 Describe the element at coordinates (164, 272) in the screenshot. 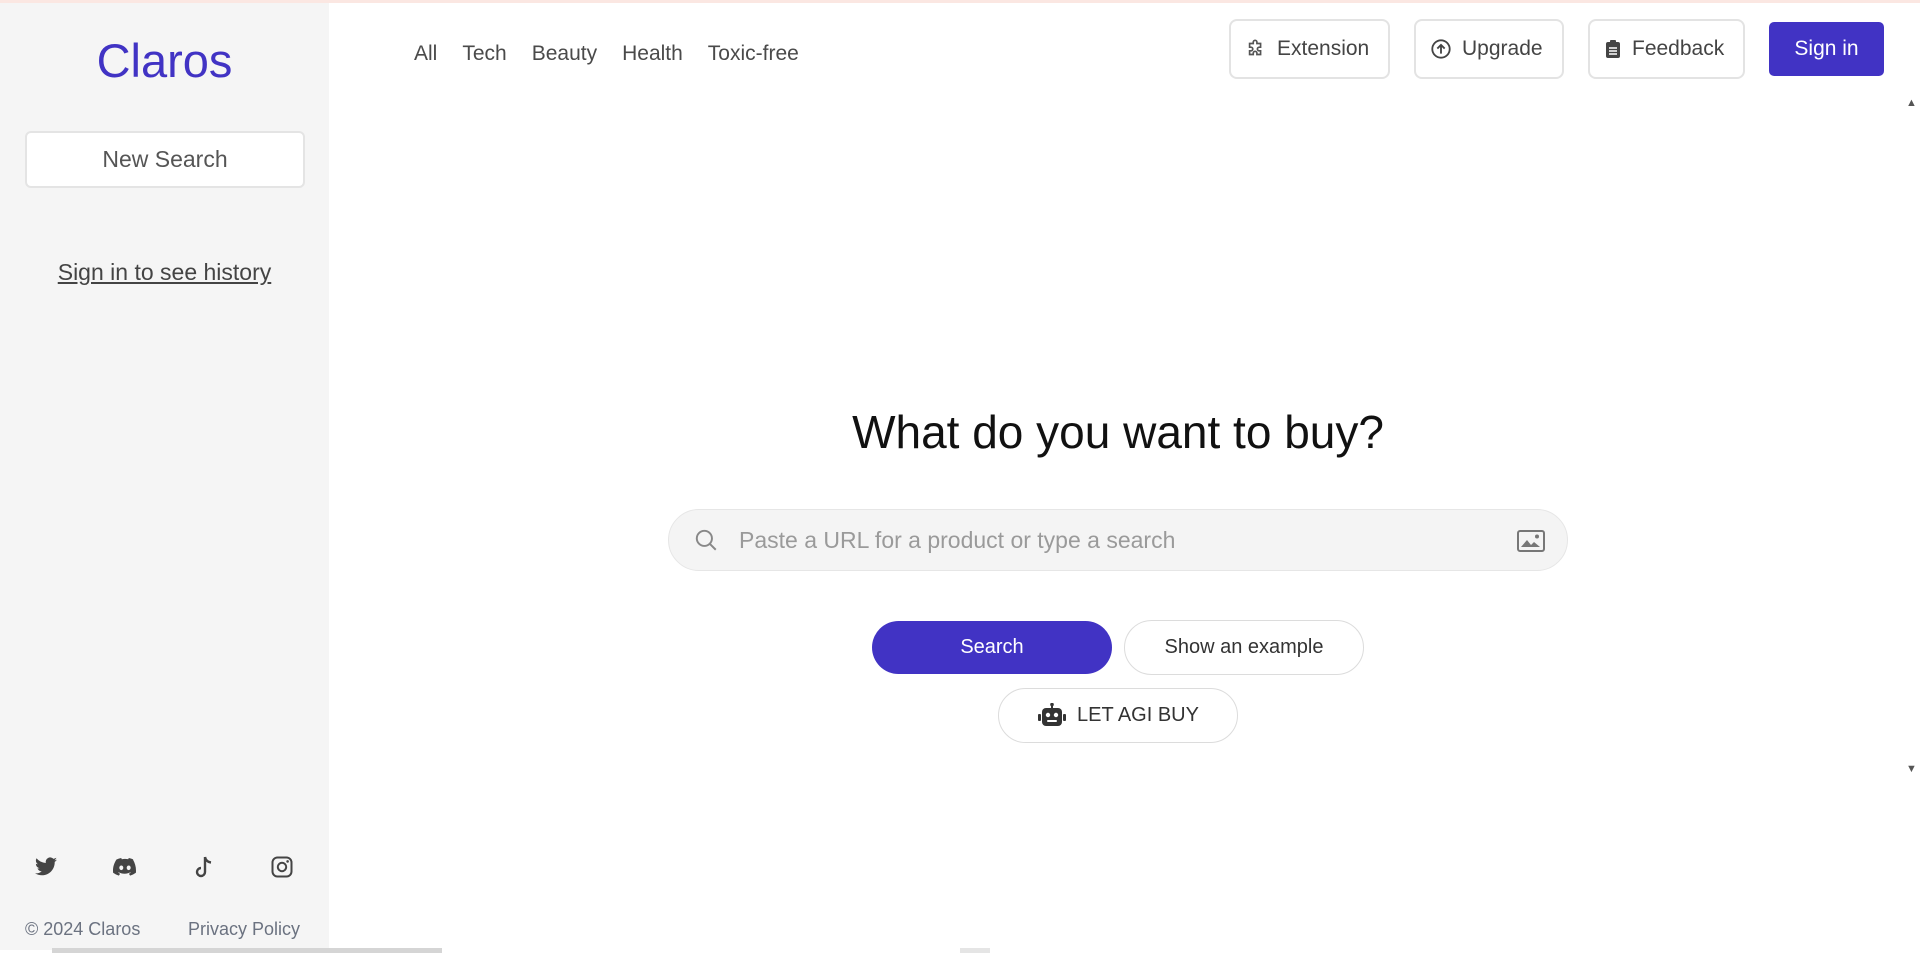

I see `sign-in-history-link: Sign in to see history` at that location.